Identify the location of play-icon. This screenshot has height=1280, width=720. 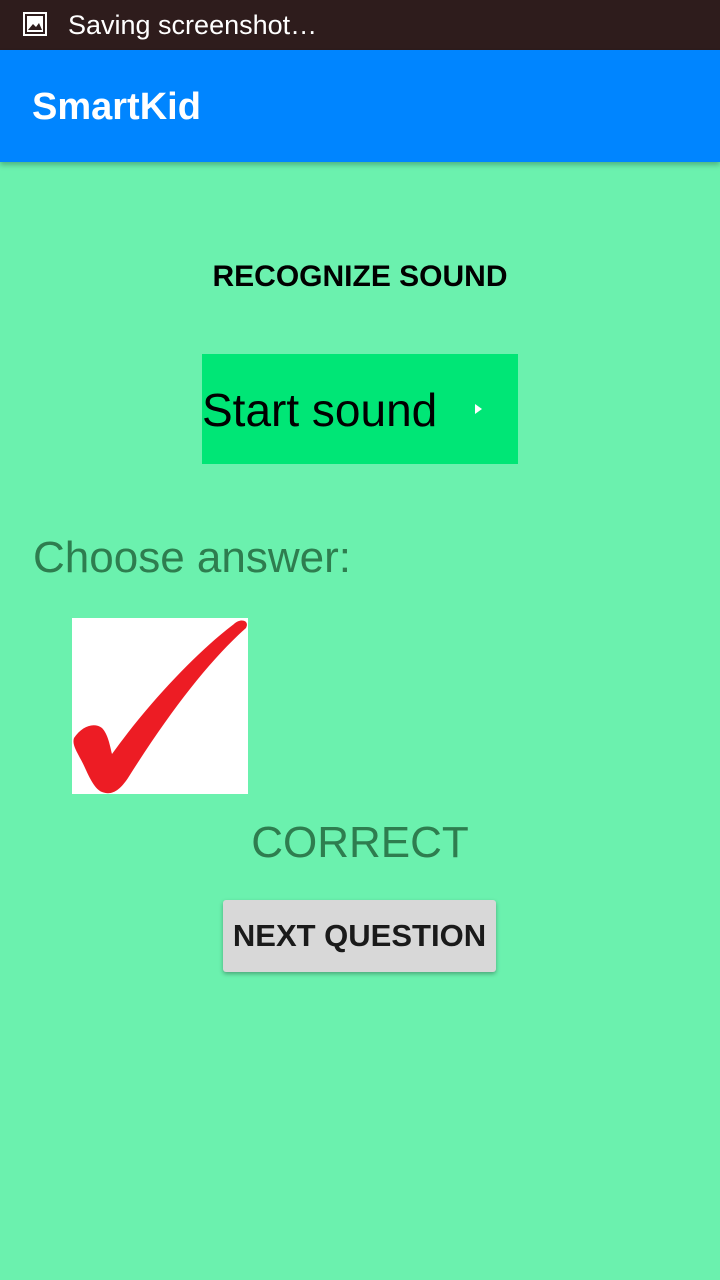
(478, 409).